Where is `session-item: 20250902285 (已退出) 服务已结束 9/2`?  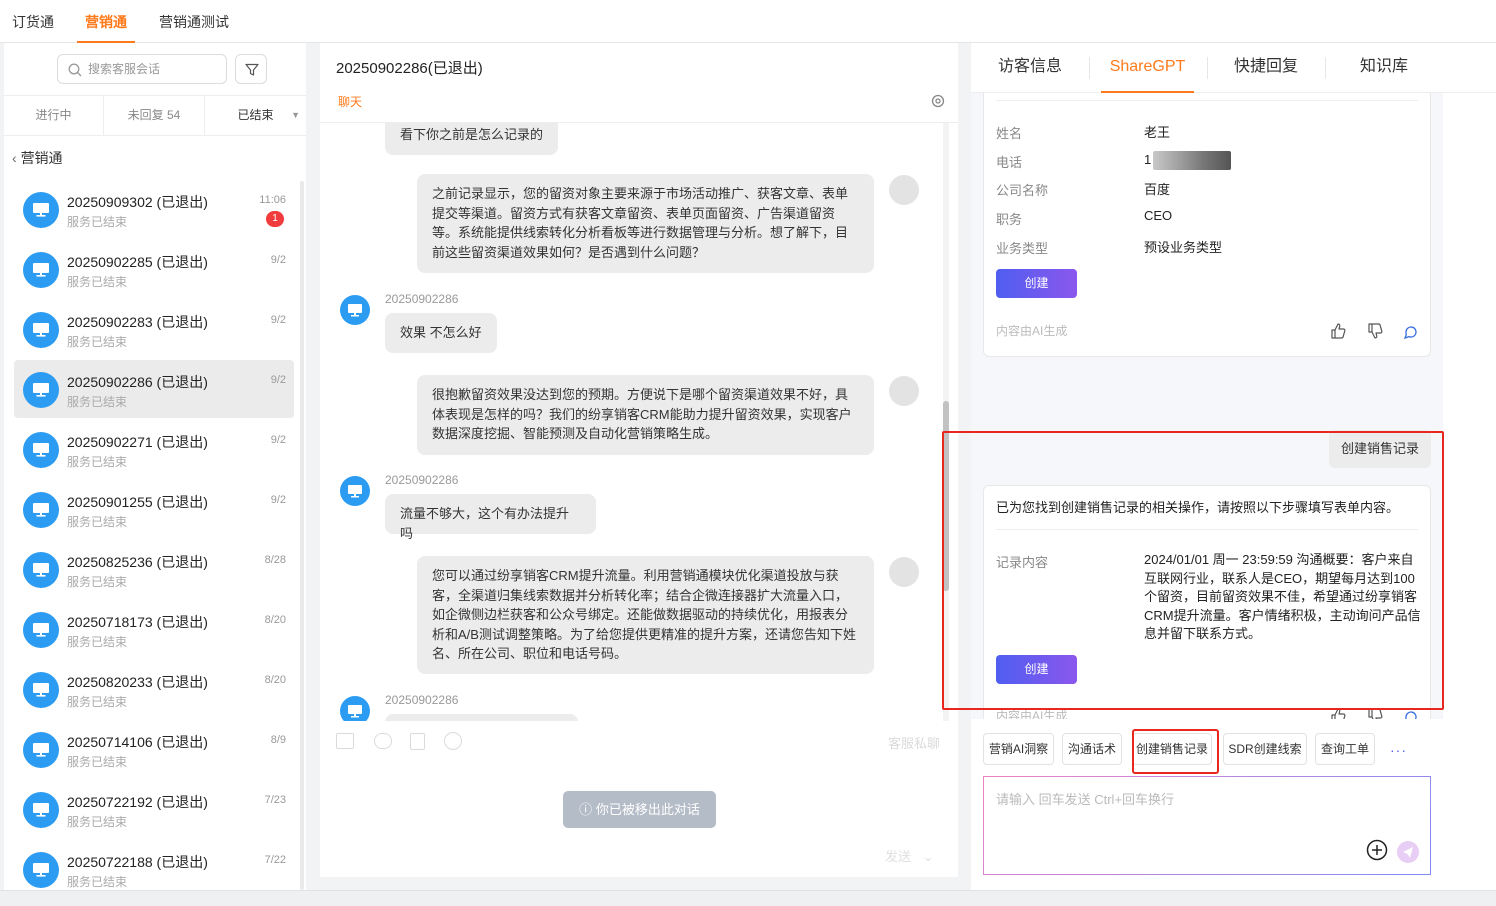
session-item: 20250902285 (已退出) 服务已结束 9/2 is located at coordinates (154, 269).